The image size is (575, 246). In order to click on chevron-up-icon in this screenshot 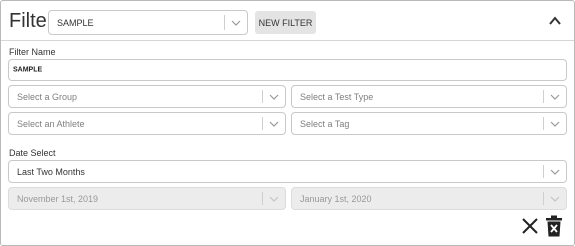, I will do `click(555, 21)`.